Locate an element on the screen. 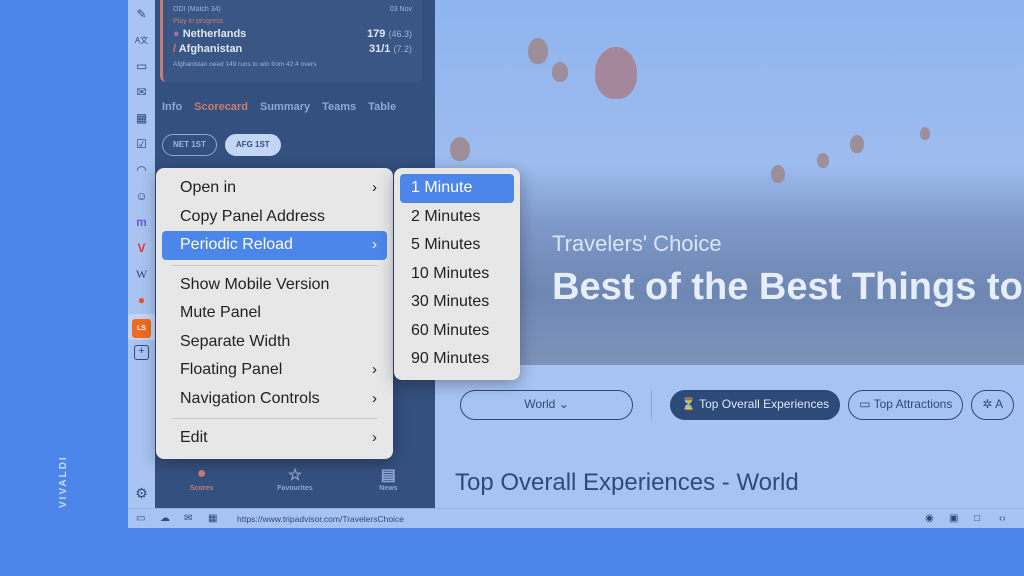 This screenshot has height=576, width=1024. hero-title: Best of the Best Things to is located at coordinates (787, 287).